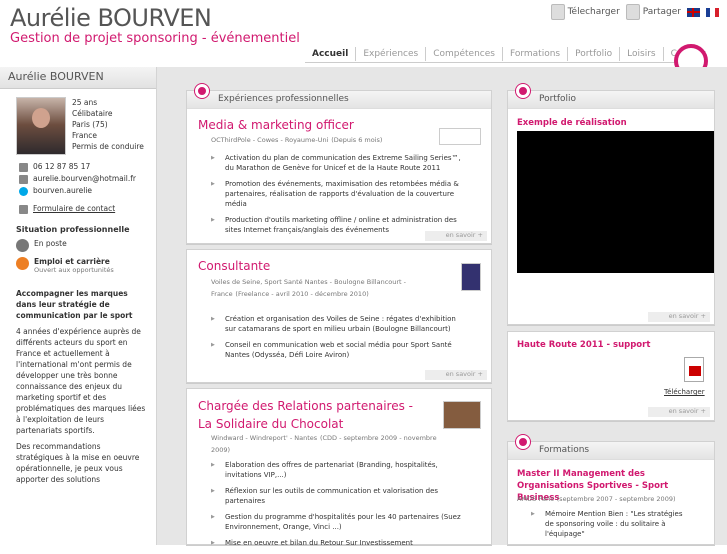 The image size is (727, 554). Describe the element at coordinates (234, 266) in the screenshot. I see `job-title: Consultante` at that location.